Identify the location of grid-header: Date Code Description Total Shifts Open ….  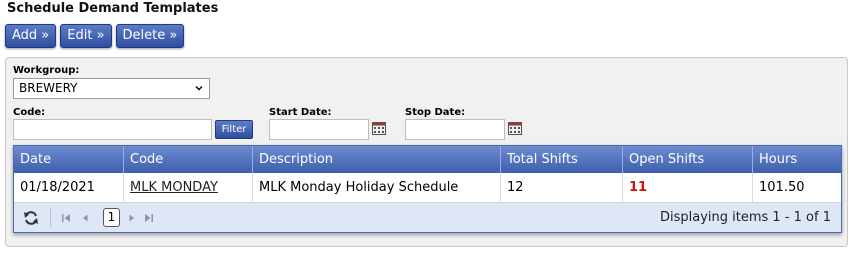
(427, 159).